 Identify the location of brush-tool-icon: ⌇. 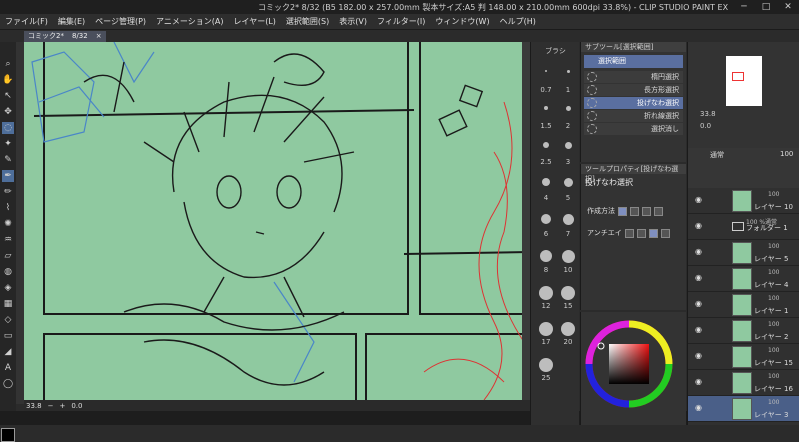
(8, 208).